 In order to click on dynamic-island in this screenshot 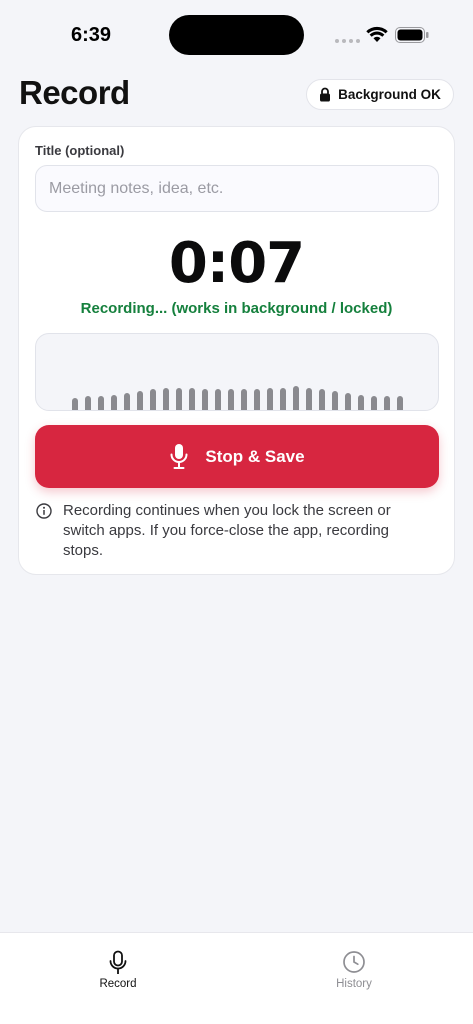, I will do `click(236, 35)`.